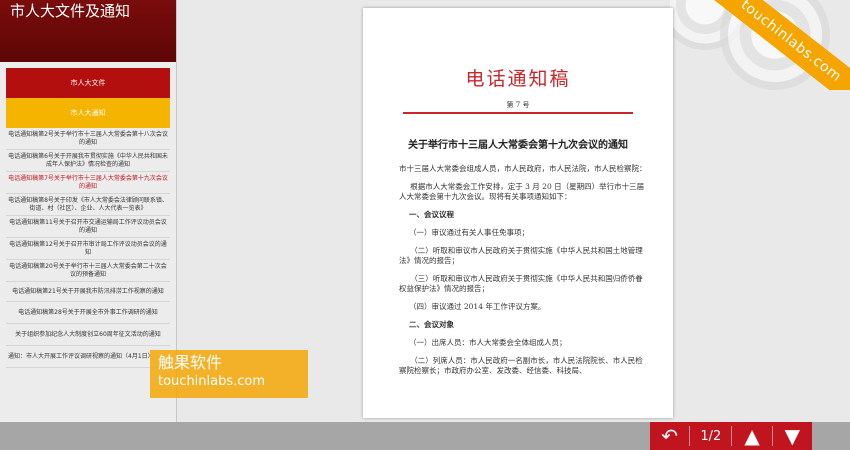 Image resolution: width=850 pixels, height=450 pixels. I want to click on arrow-up-icon: ▲, so click(752, 436).